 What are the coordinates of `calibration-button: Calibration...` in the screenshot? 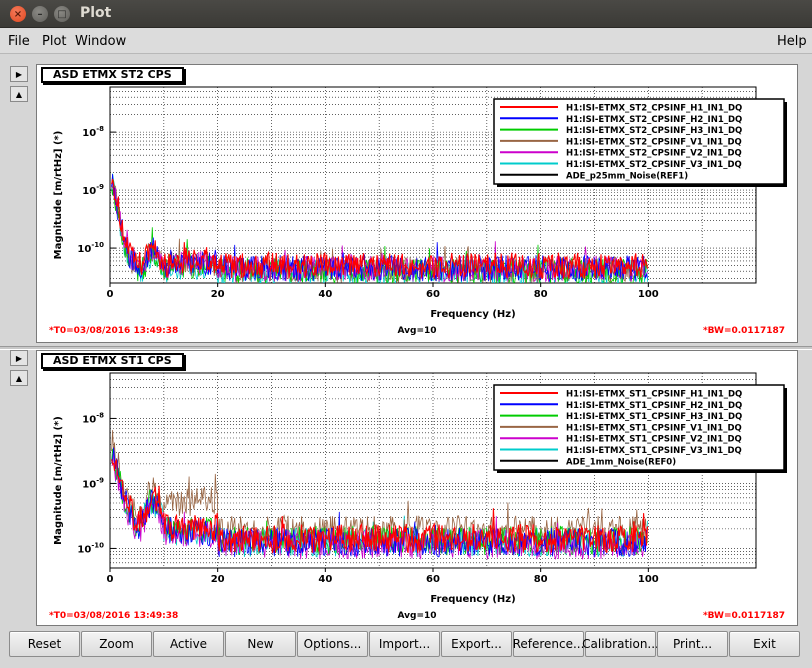 It's located at (620, 644).